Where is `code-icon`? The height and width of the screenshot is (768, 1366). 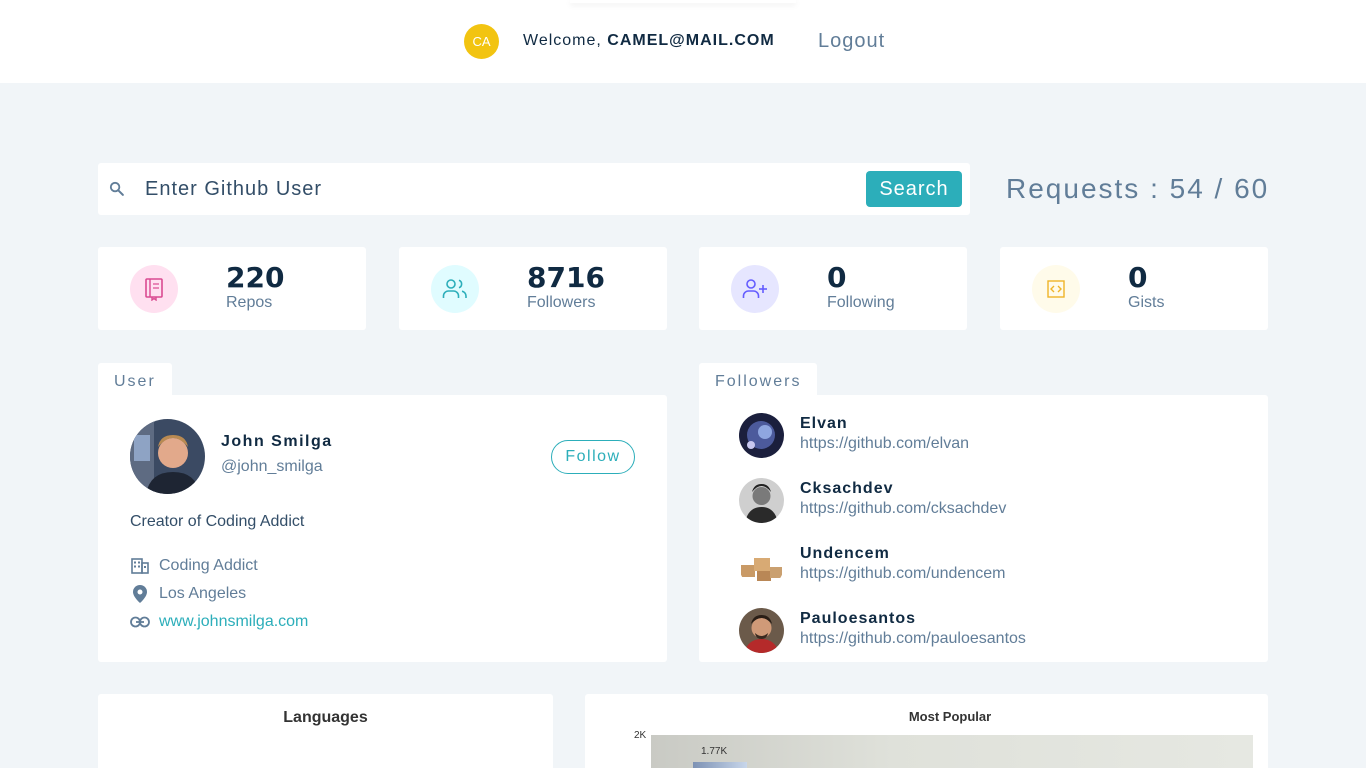 code-icon is located at coordinates (1056, 289).